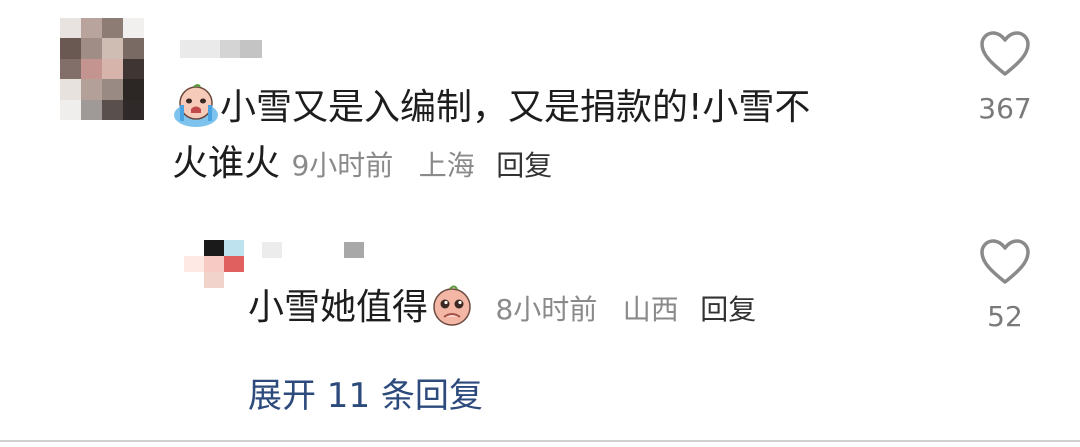 This screenshot has height=447, width=1080. I want to click on crying-emoji, so click(196, 105).